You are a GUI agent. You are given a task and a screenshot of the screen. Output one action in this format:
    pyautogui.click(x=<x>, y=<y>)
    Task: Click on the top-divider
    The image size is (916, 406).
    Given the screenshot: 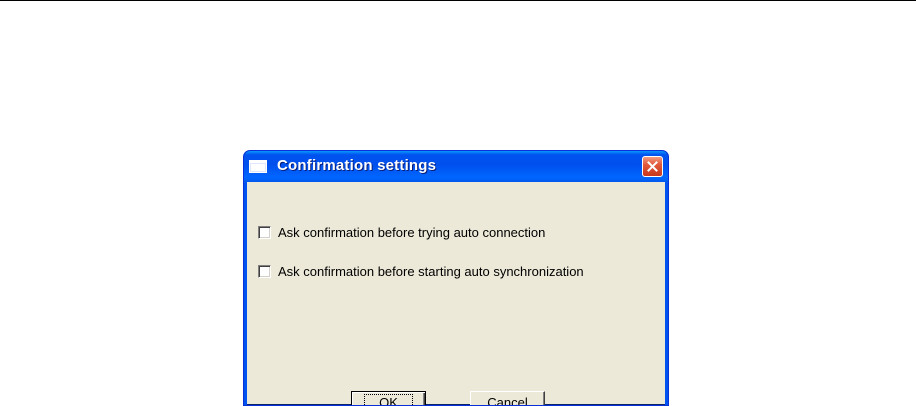 What is the action you would take?
    pyautogui.click(x=458, y=0)
    